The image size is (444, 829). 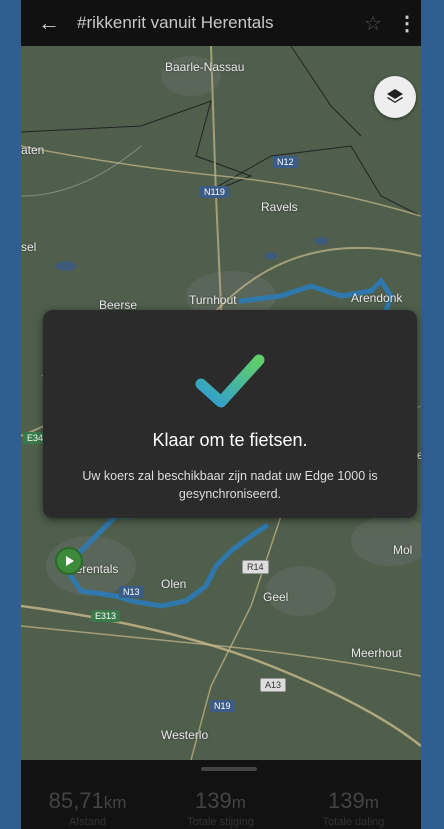 What do you see at coordinates (49, 23) in the screenshot?
I see `arrow-left-icon: ←` at bounding box center [49, 23].